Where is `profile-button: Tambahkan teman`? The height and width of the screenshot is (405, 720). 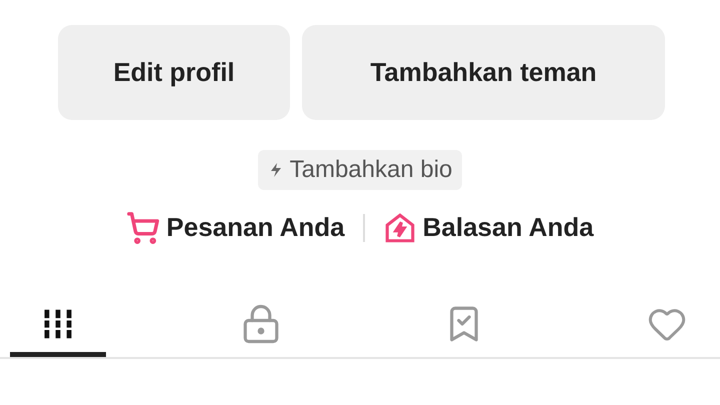
profile-button: Tambahkan teman is located at coordinates (483, 72).